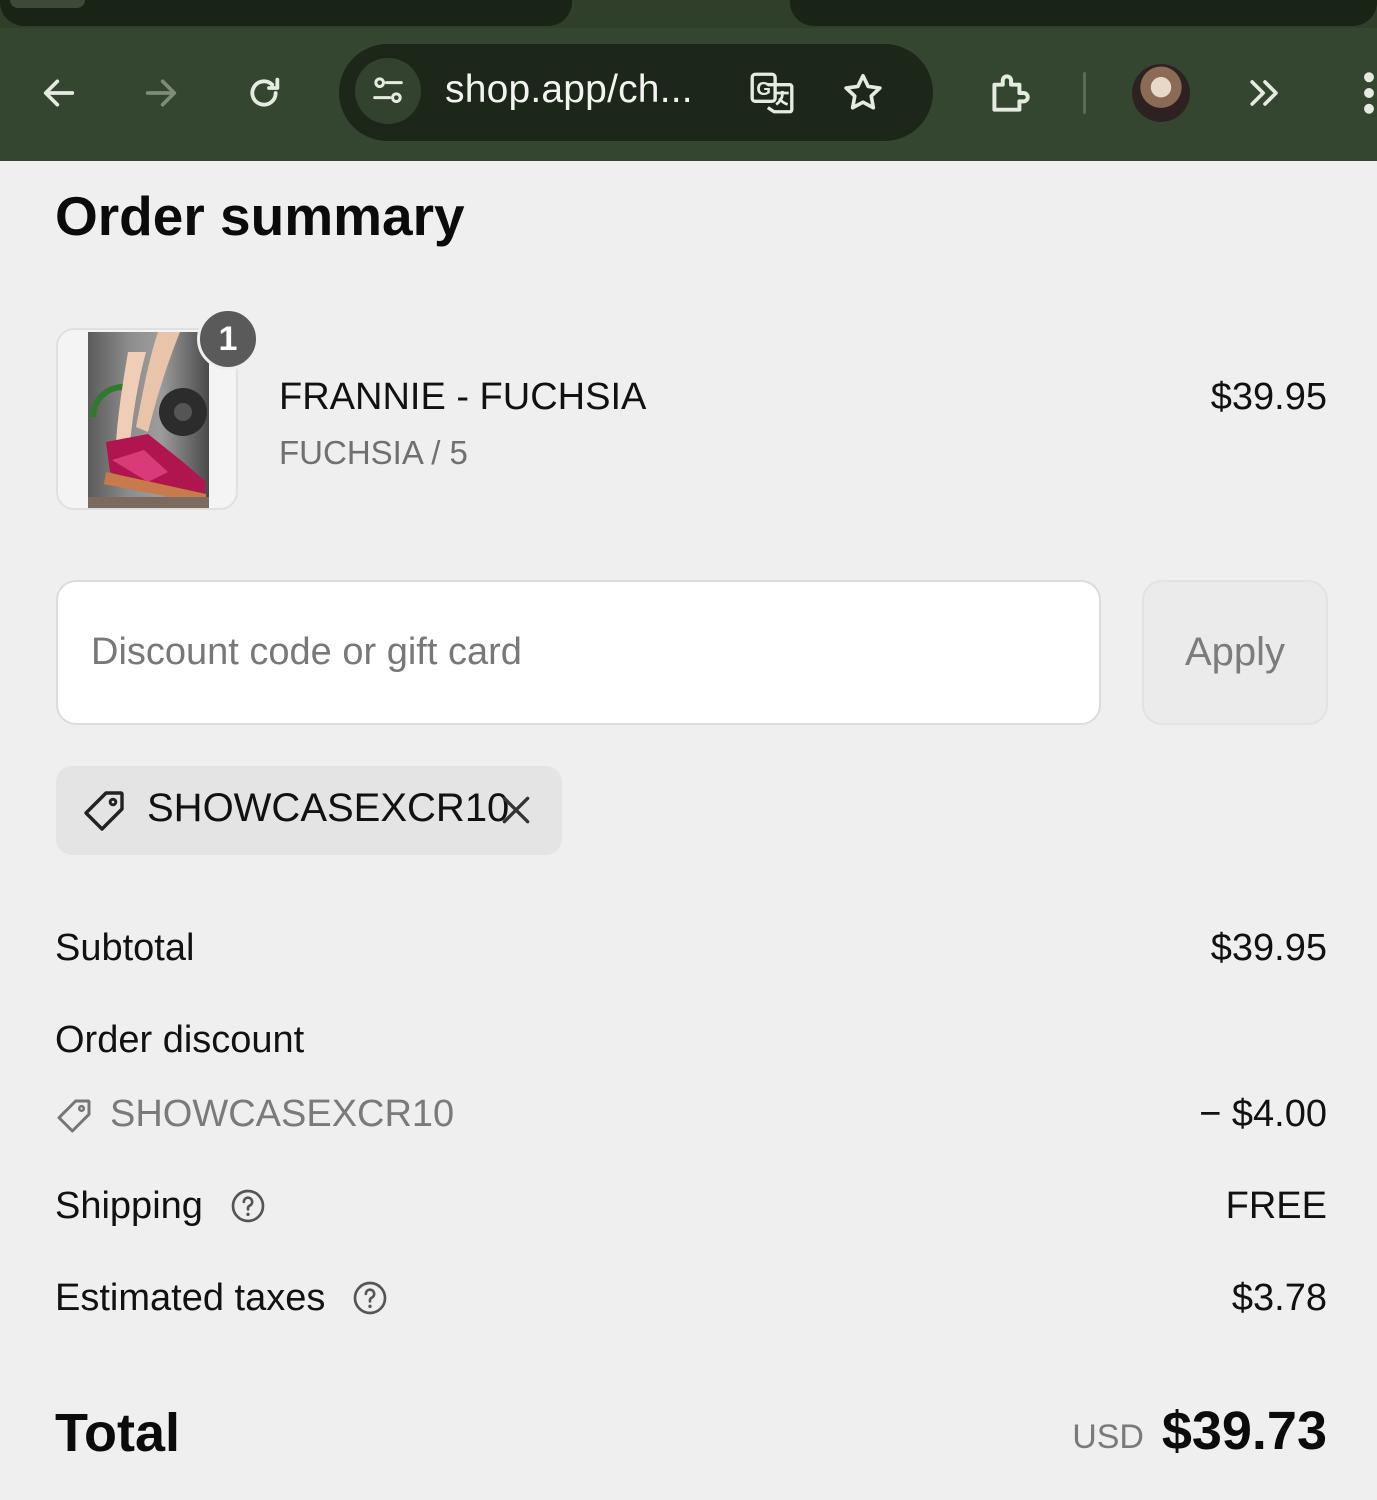 The height and width of the screenshot is (1500, 1377). I want to click on applied-discount-chip: SHOWCASEXCR10, so click(309, 810).